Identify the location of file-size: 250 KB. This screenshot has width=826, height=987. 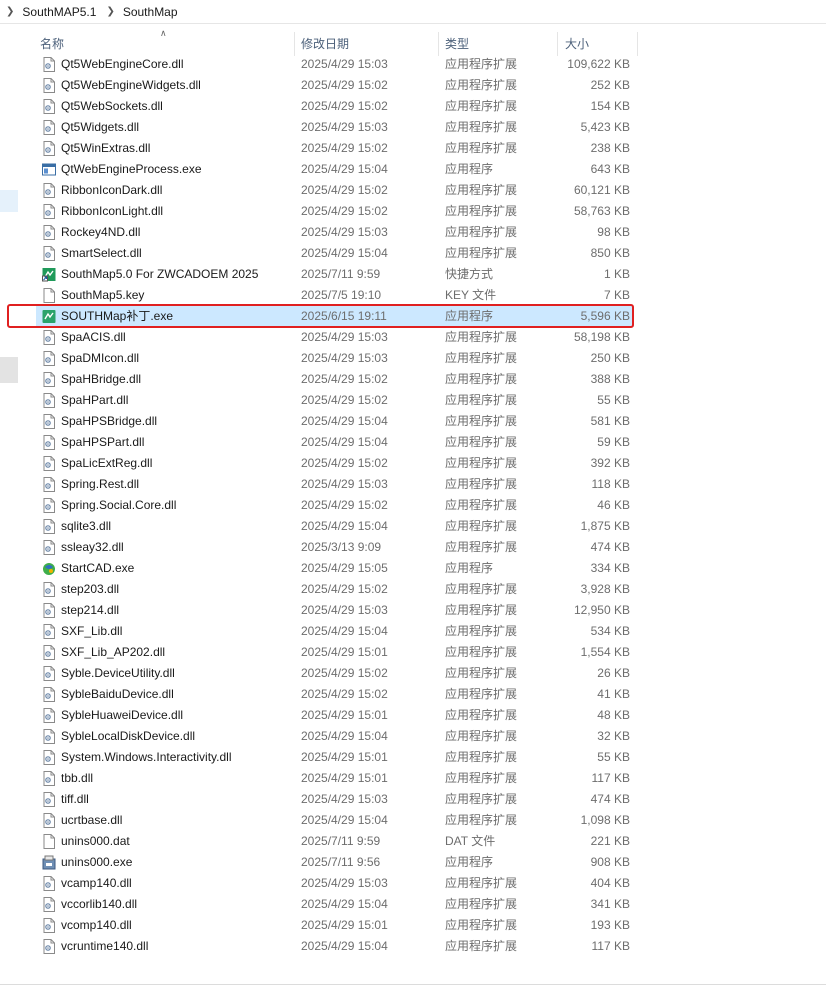
(610, 358).